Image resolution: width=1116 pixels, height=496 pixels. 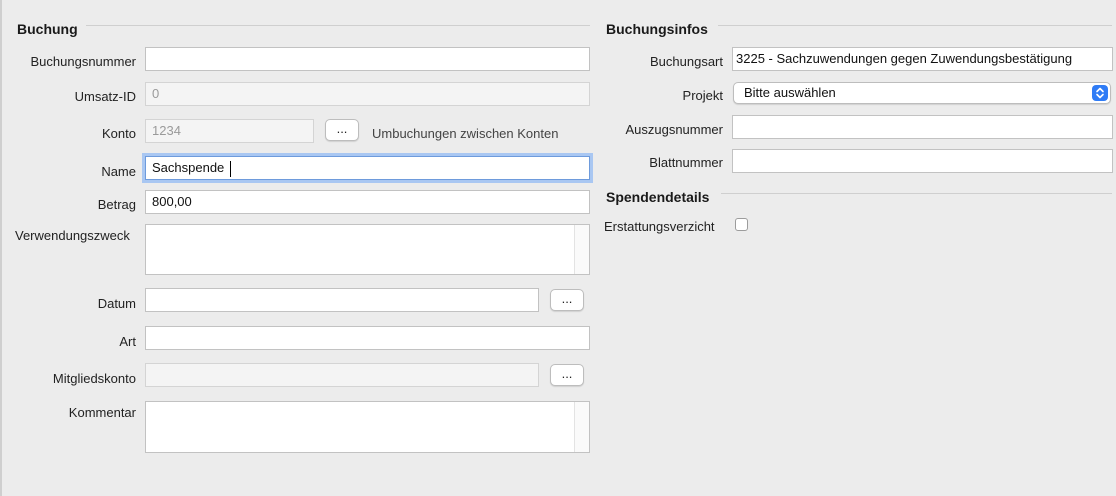 What do you see at coordinates (72, 235) in the screenshot?
I see `verwendungszweck-label: Verwendungszweck` at bounding box center [72, 235].